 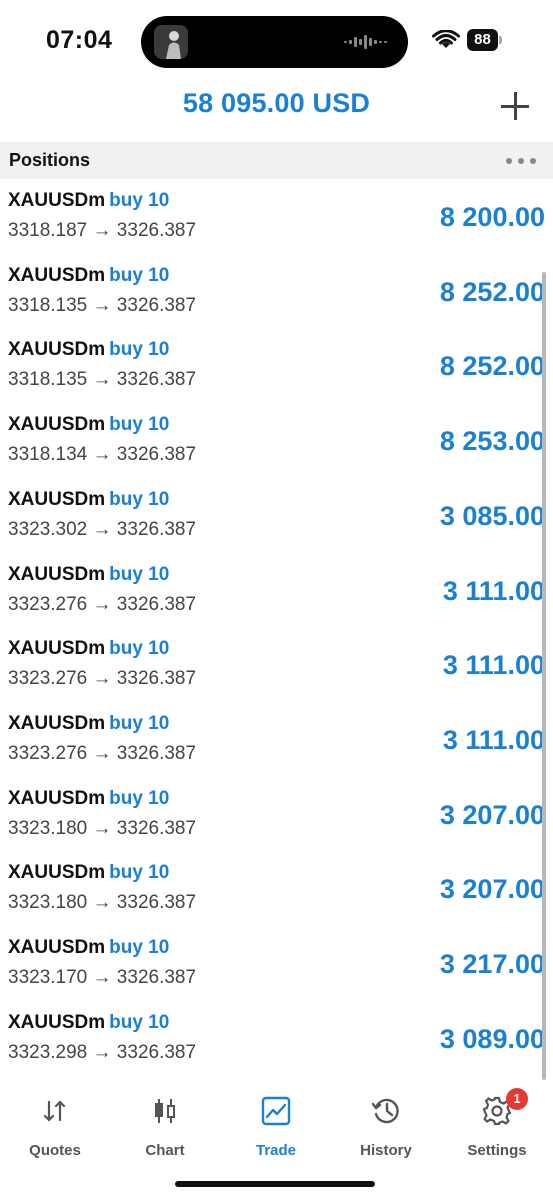 I want to click on position-prices: 3323.302 → 3326.387, so click(x=102, y=529).